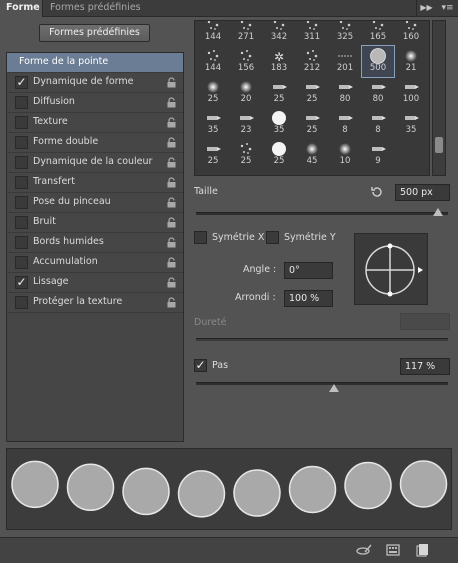 Image resolution: width=458 pixels, height=563 pixels. Describe the element at coordinates (322, 213) in the screenshot. I see `size-slider-track` at that location.